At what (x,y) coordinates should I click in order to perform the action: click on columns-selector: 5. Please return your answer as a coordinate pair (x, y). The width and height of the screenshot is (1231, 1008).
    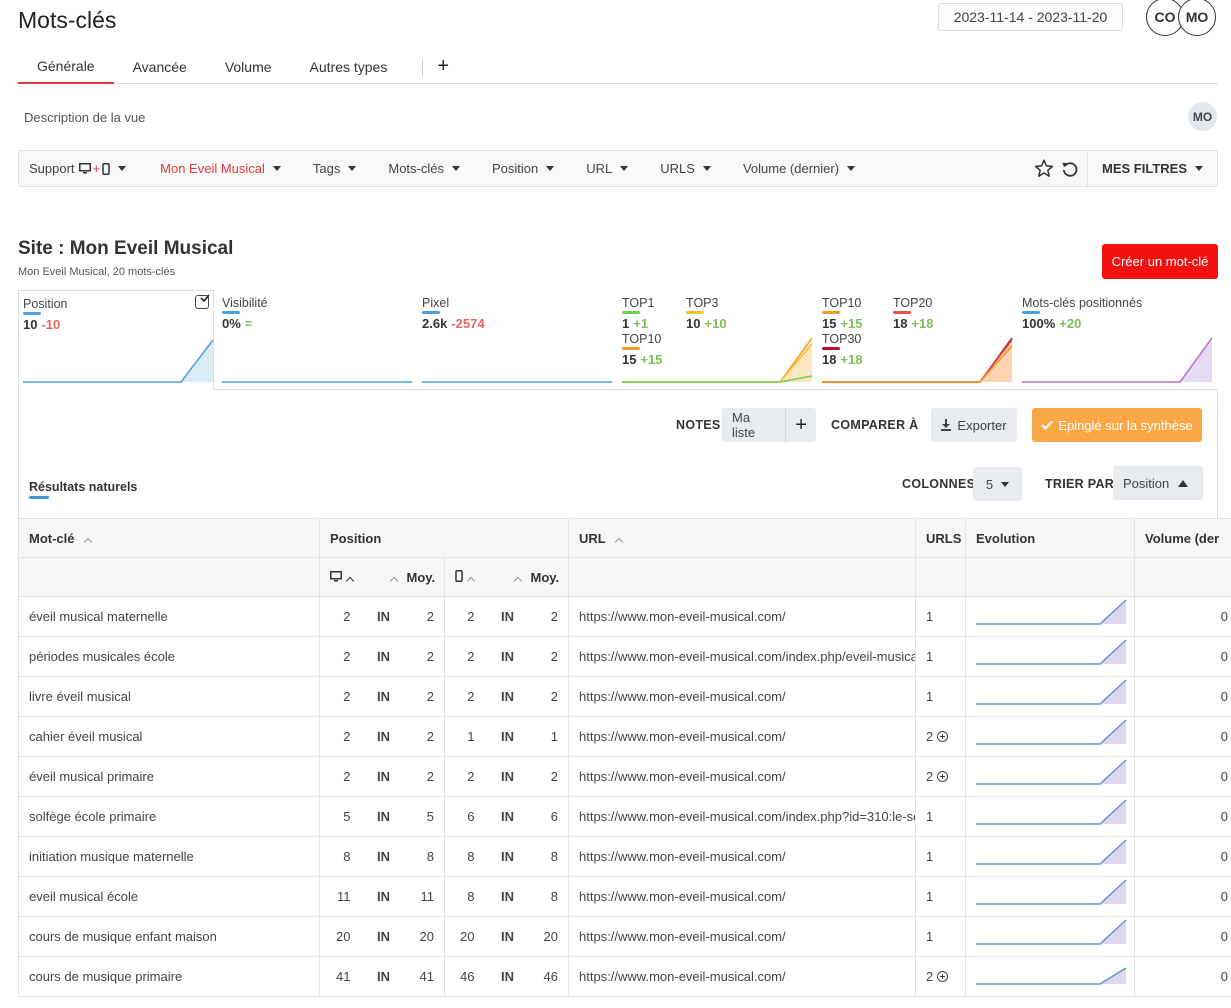
    Looking at the image, I should click on (997, 484).